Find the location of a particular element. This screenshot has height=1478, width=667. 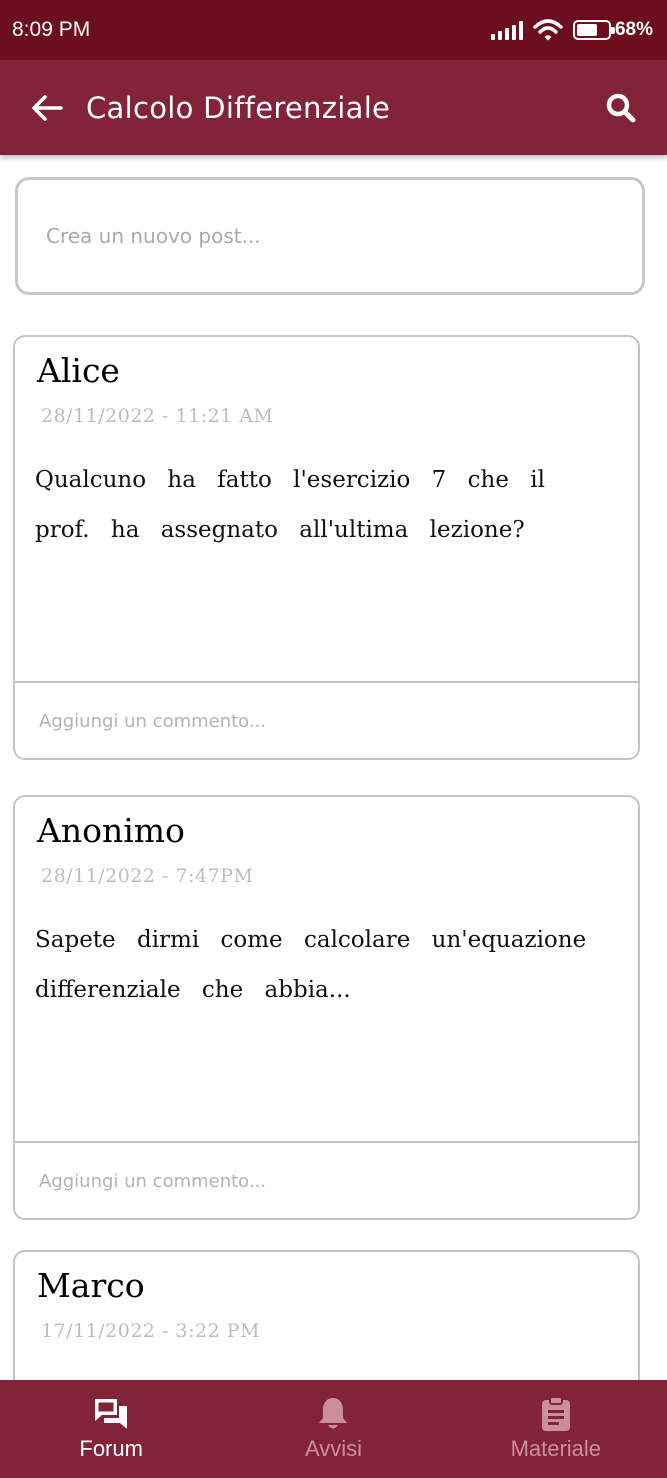

post-author: Anonimo is located at coordinates (111, 830).